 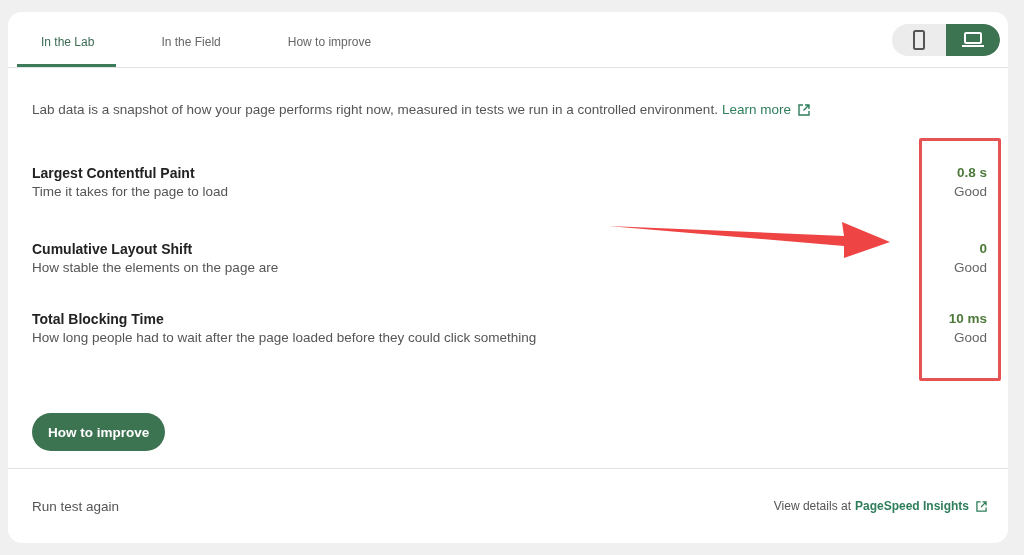 What do you see at coordinates (156, 268) in the screenshot?
I see `metric-description: How stable the elements on the page are` at bounding box center [156, 268].